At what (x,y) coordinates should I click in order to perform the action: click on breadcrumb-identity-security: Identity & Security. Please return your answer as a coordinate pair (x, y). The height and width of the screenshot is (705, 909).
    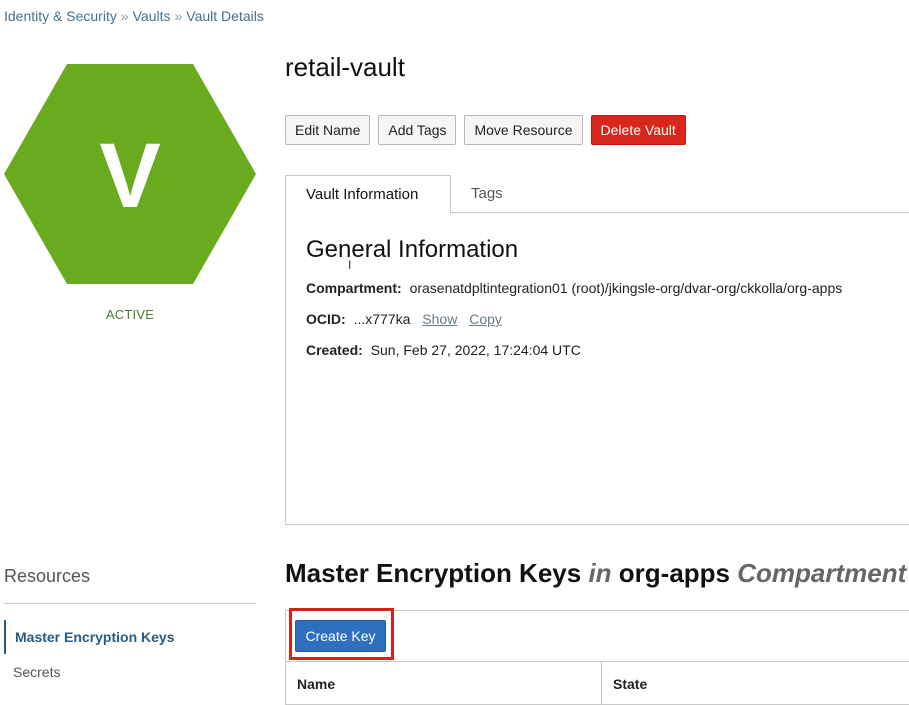
    Looking at the image, I should click on (60, 16).